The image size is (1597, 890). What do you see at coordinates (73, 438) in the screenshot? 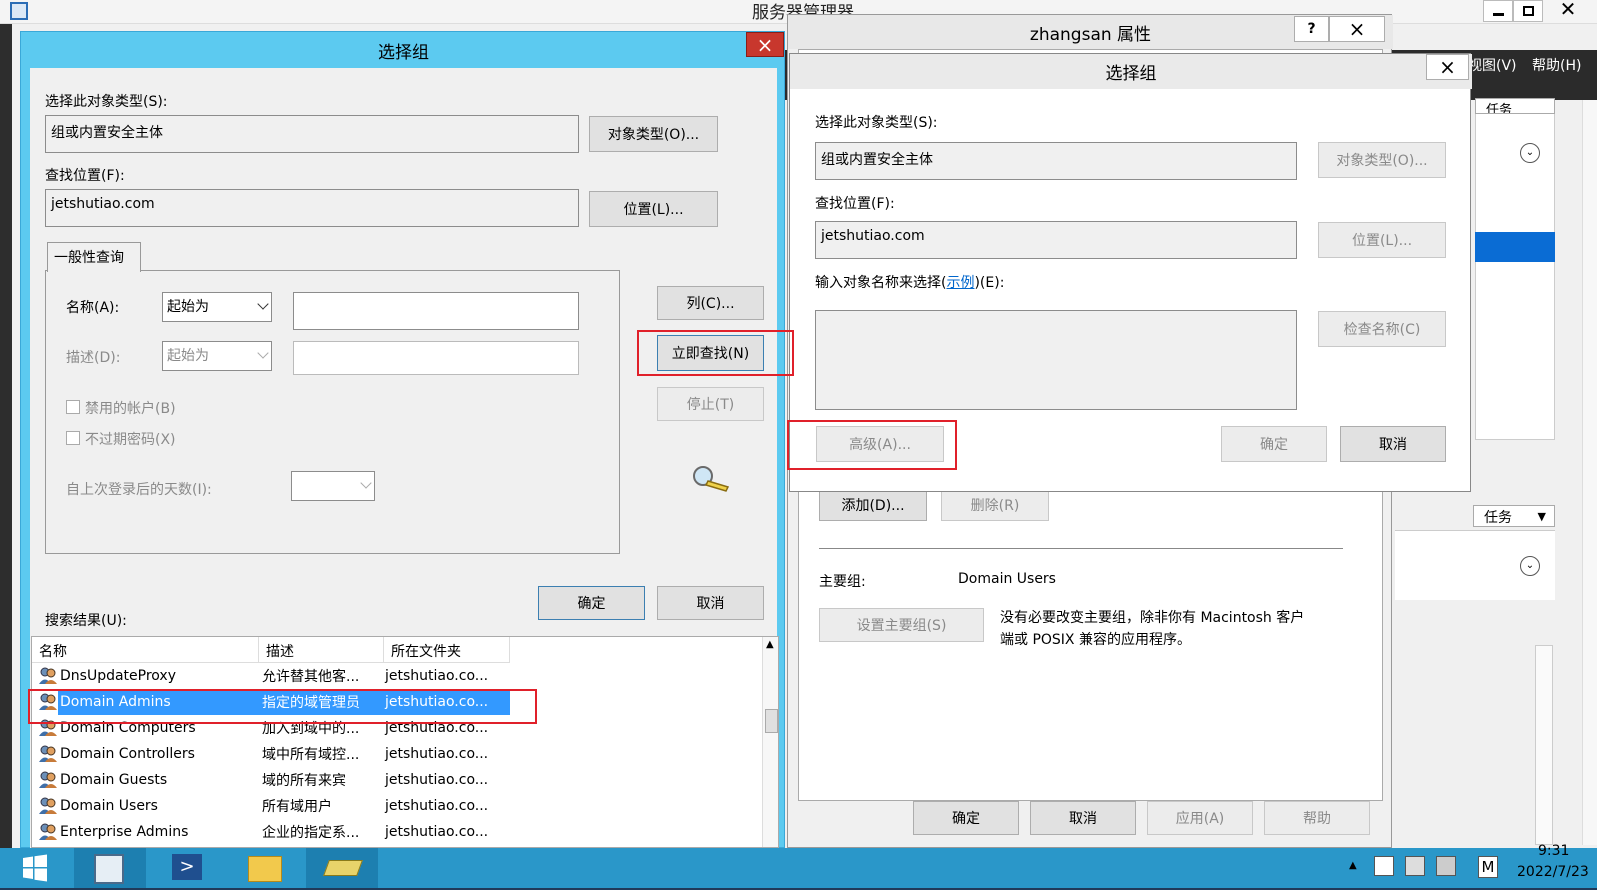
I see `non-expiring-checkbox` at bounding box center [73, 438].